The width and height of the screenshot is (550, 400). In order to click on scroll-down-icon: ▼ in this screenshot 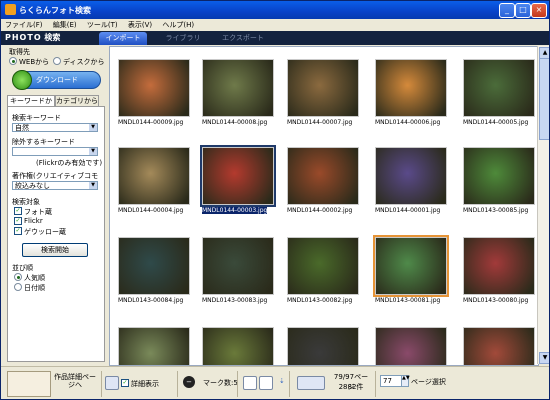, I will do `click(544, 358)`.